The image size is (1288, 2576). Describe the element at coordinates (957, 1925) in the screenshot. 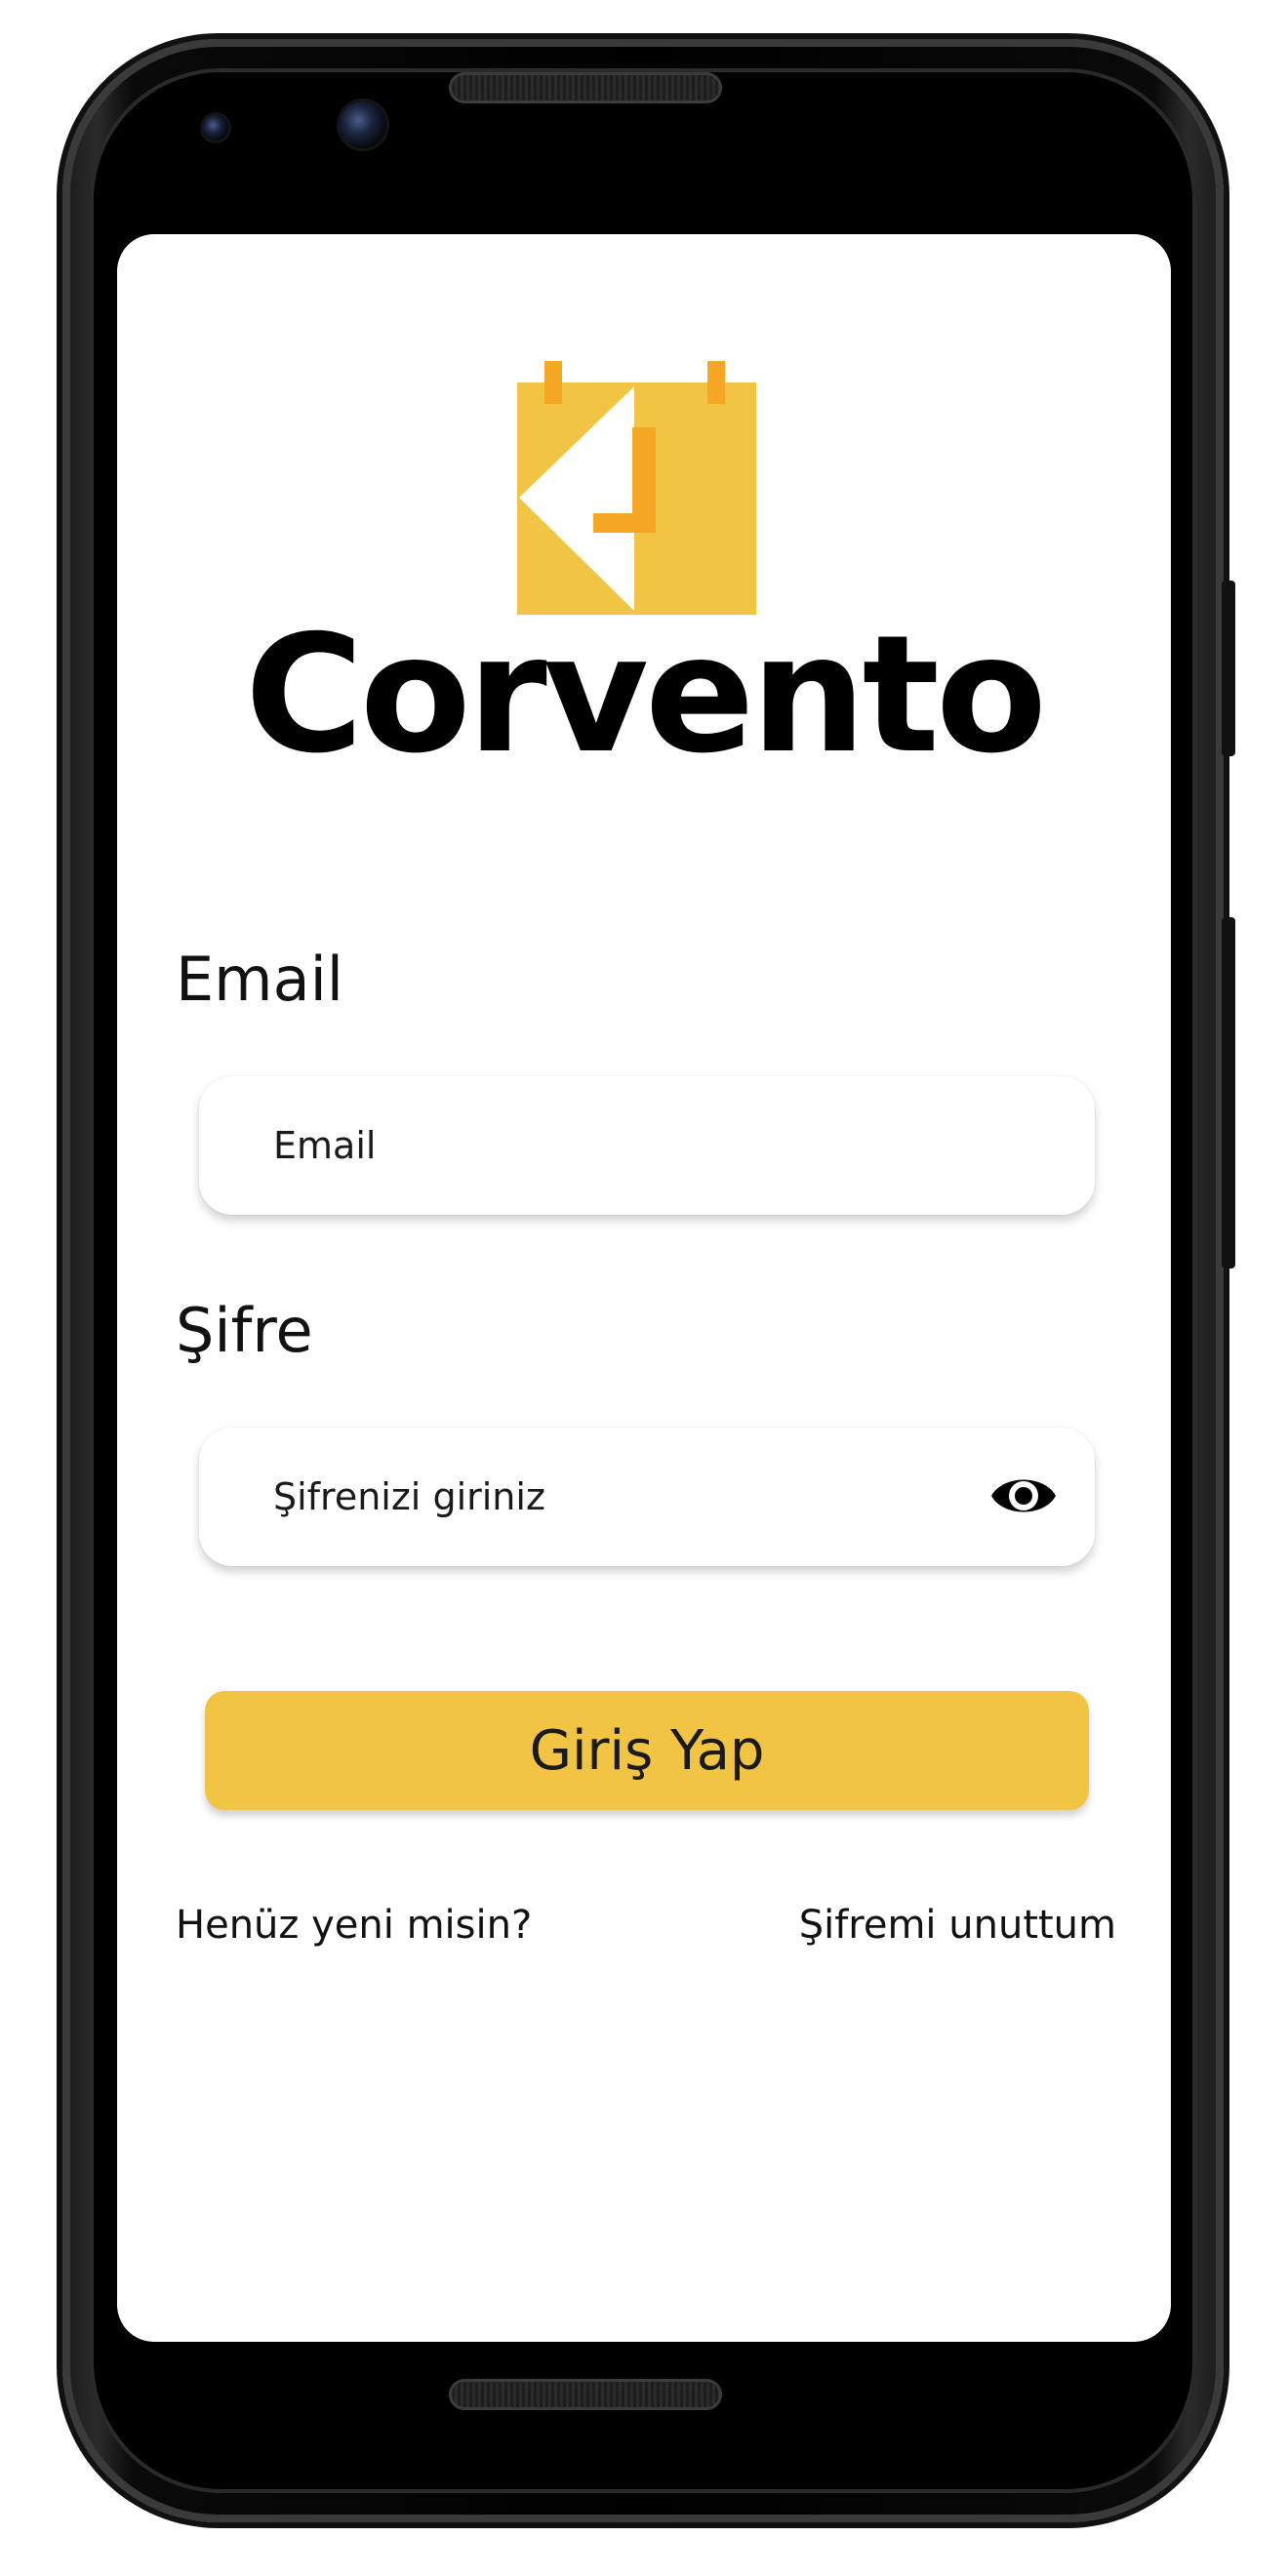

I see `forgot-password-link: Şifremi unuttum` at that location.